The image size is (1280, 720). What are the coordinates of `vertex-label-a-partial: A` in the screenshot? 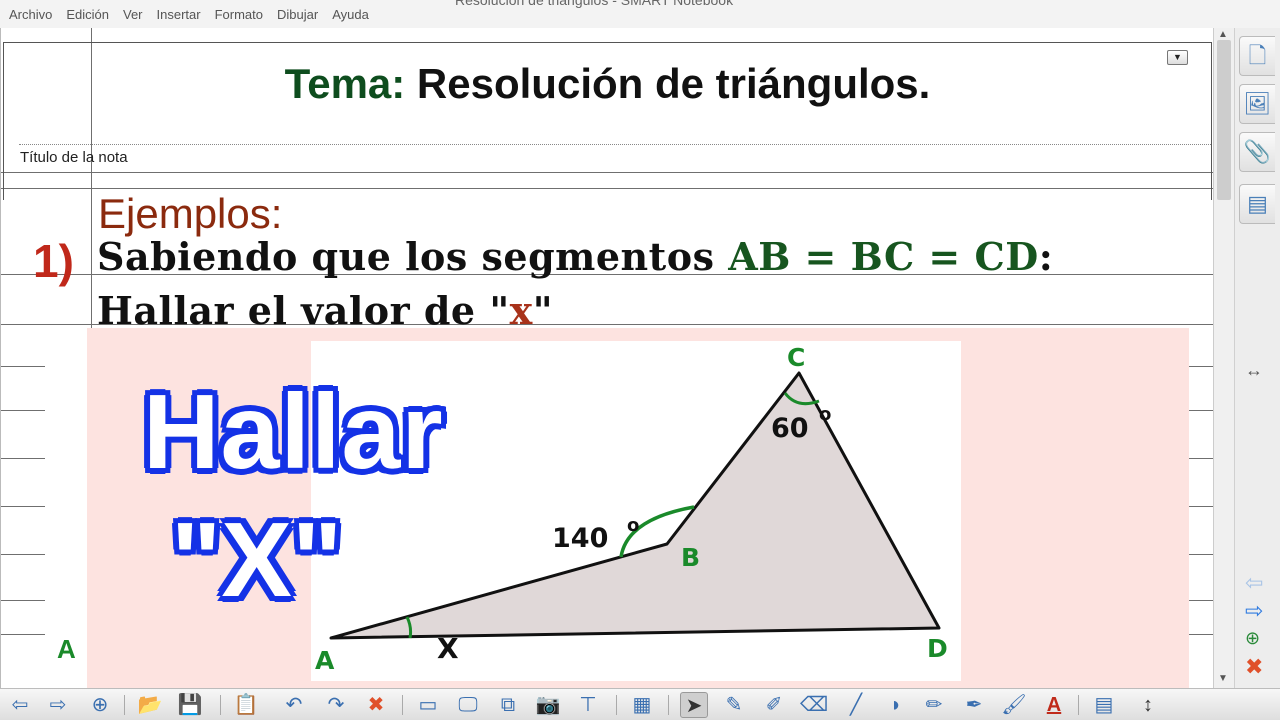 It's located at (66, 649).